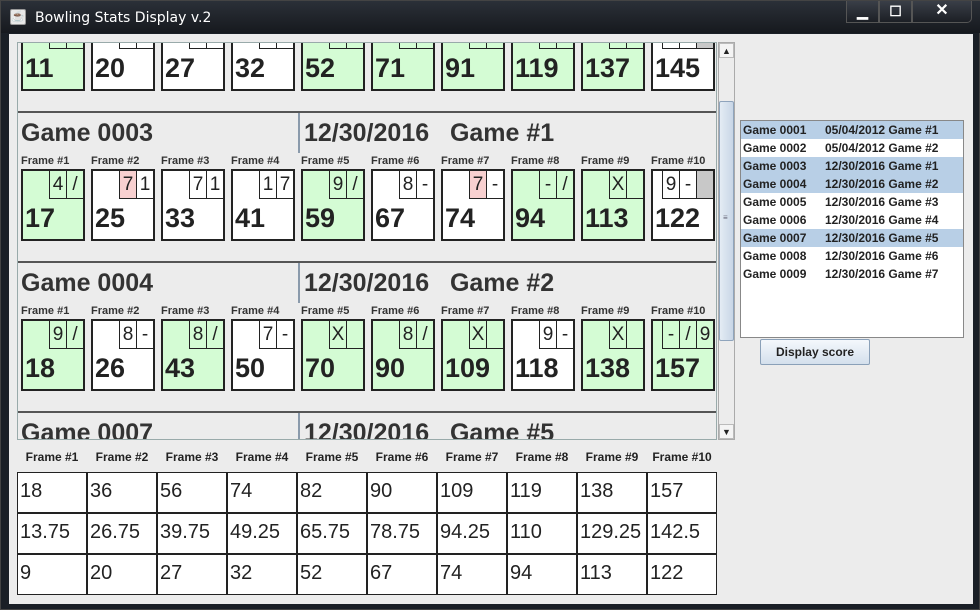  What do you see at coordinates (192, 492) in the screenshot?
I see `table-cell: 56` at bounding box center [192, 492].